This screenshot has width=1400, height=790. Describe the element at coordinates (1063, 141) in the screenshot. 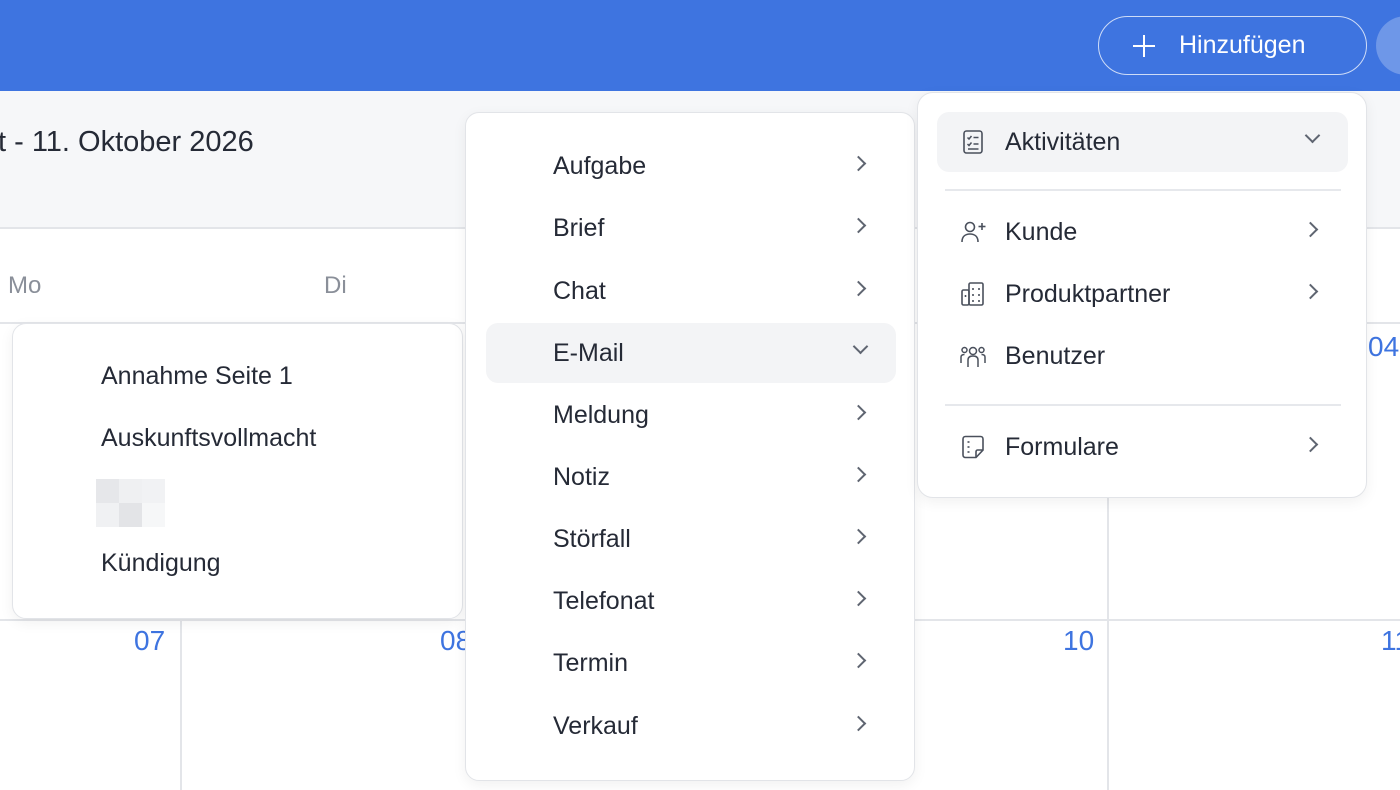

I see `category-label: Aktivitäten` at that location.